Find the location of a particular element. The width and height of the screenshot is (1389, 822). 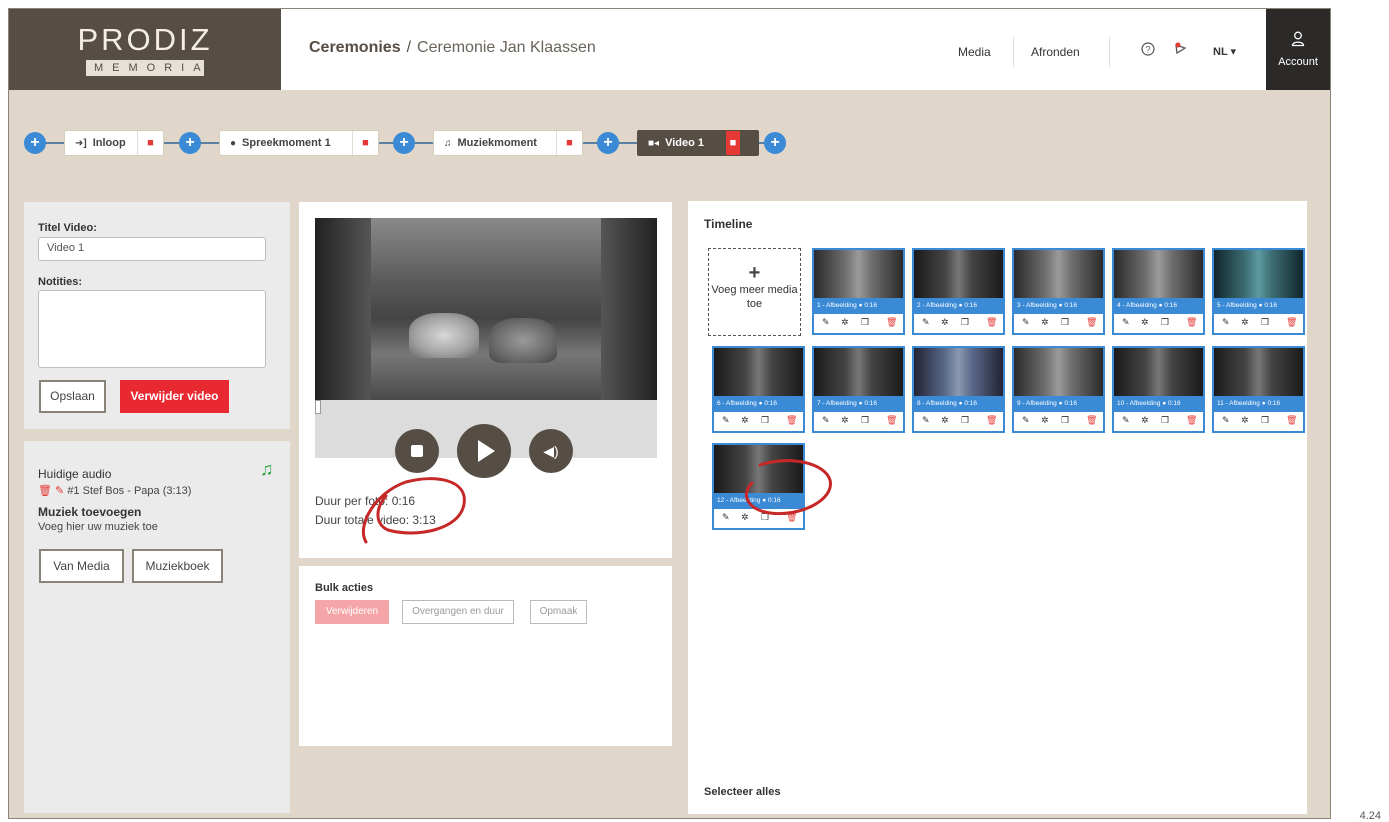

timeline-item: 6 - Afbeelding ● 0:16 ✎ ✲ ❐ 🗑 is located at coordinates (758, 389).